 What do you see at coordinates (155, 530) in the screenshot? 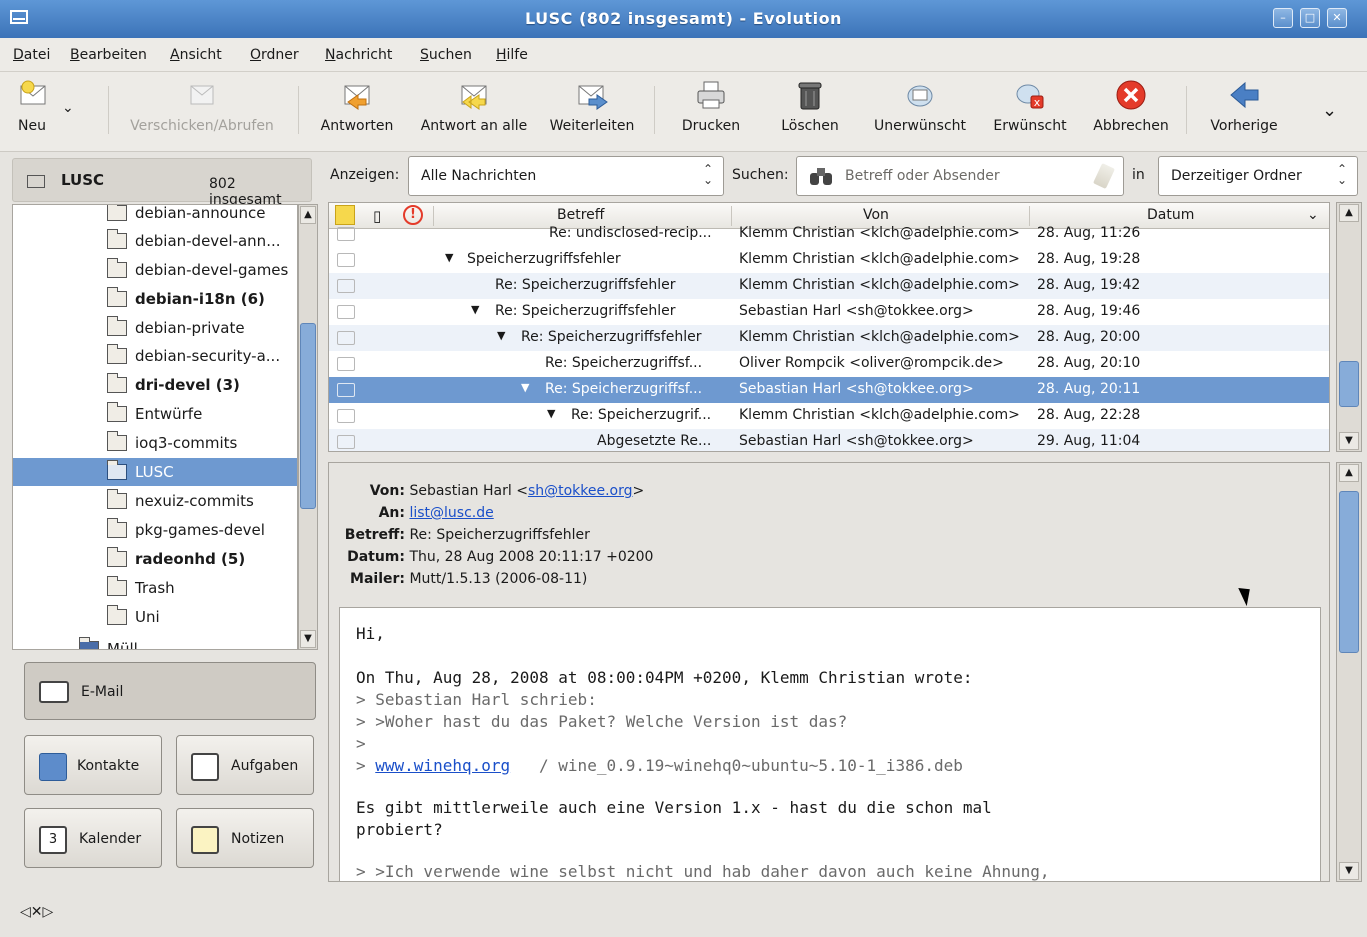
I see `folder-item: pkg-games-devel` at bounding box center [155, 530].